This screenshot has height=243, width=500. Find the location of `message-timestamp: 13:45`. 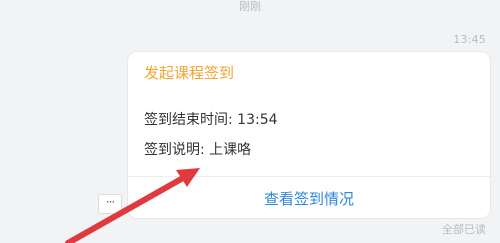

message-timestamp: 13:45 is located at coordinates (469, 39).